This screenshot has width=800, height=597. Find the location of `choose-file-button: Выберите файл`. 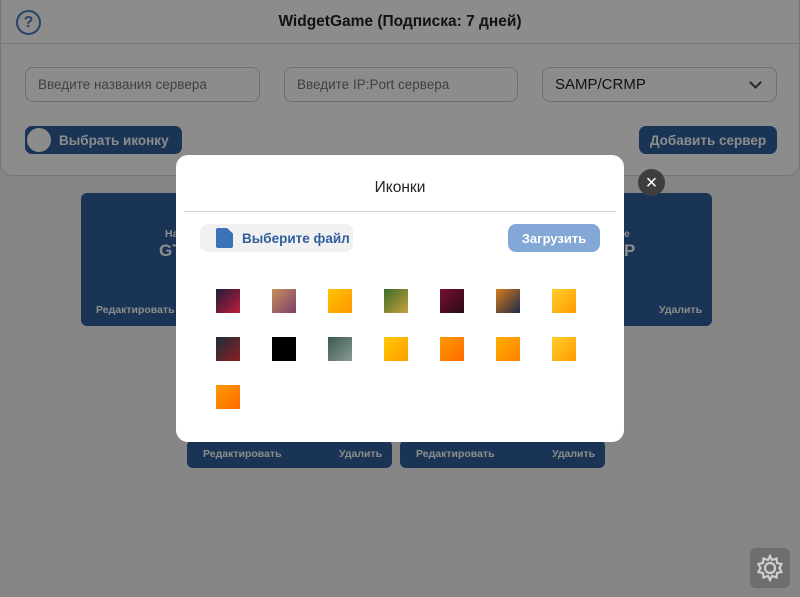

choose-file-button: Выберите файл is located at coordinates (276, 238).